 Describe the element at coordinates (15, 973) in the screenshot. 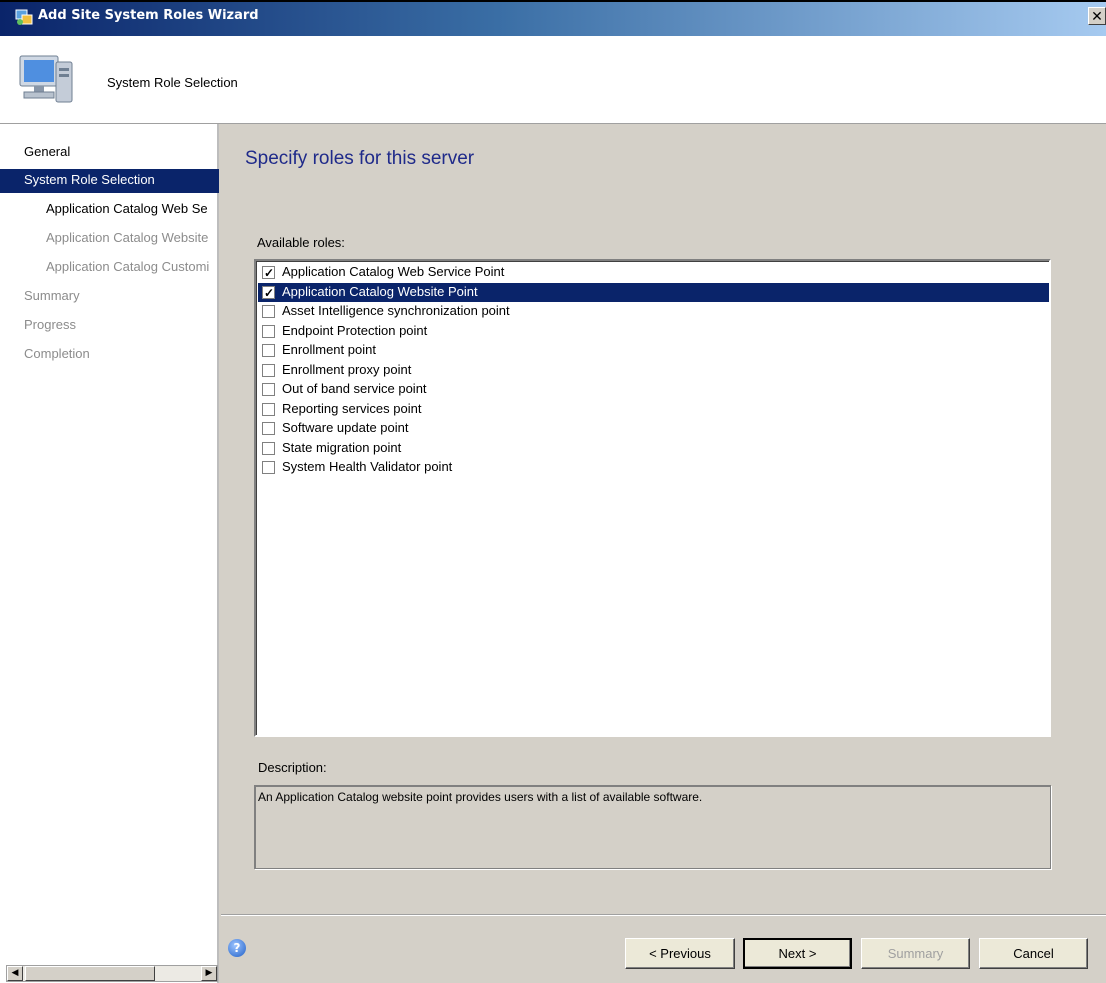

I see `scroll-left-arrow-icon: ◀` at that location.